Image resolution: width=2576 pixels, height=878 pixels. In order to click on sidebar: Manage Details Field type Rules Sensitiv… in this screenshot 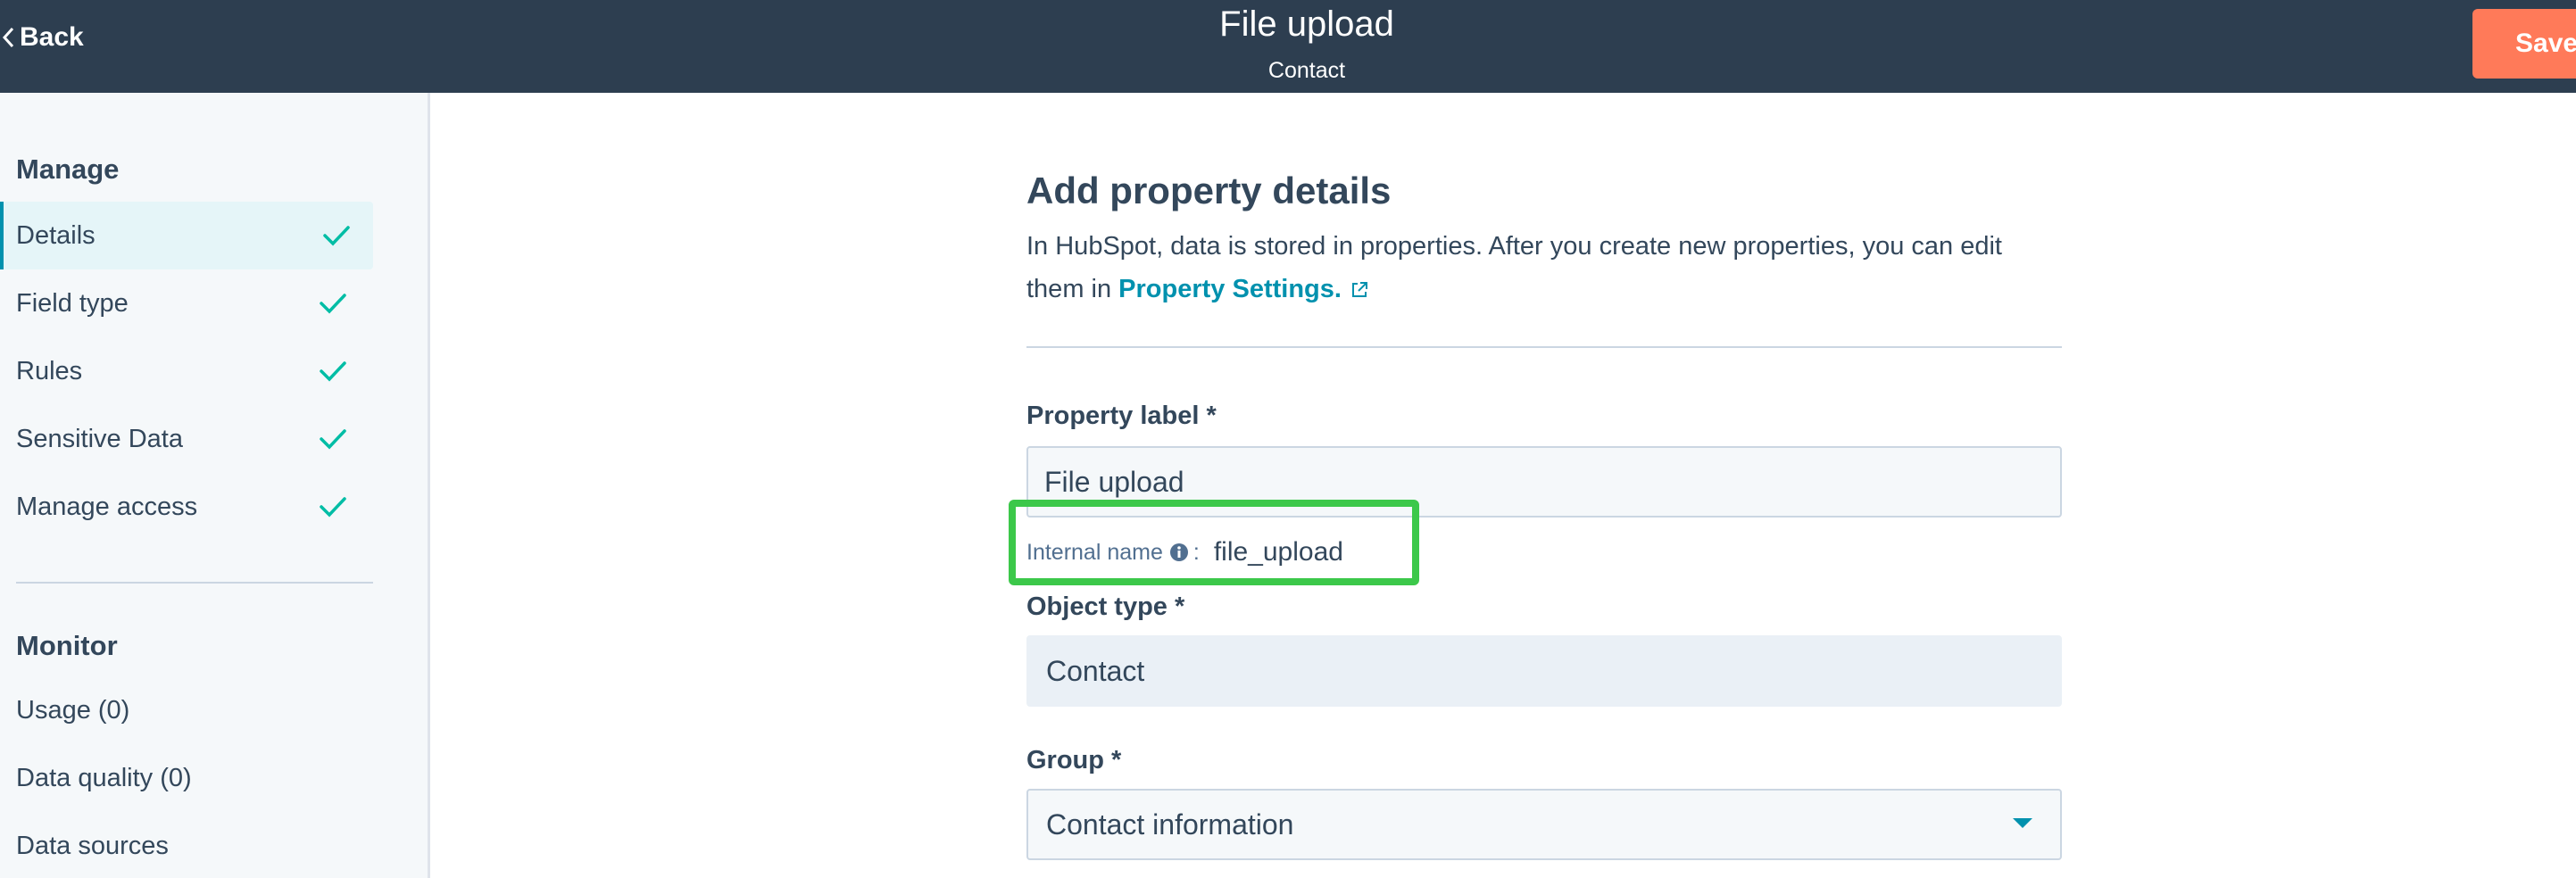, I will do `click(215, 486)`.